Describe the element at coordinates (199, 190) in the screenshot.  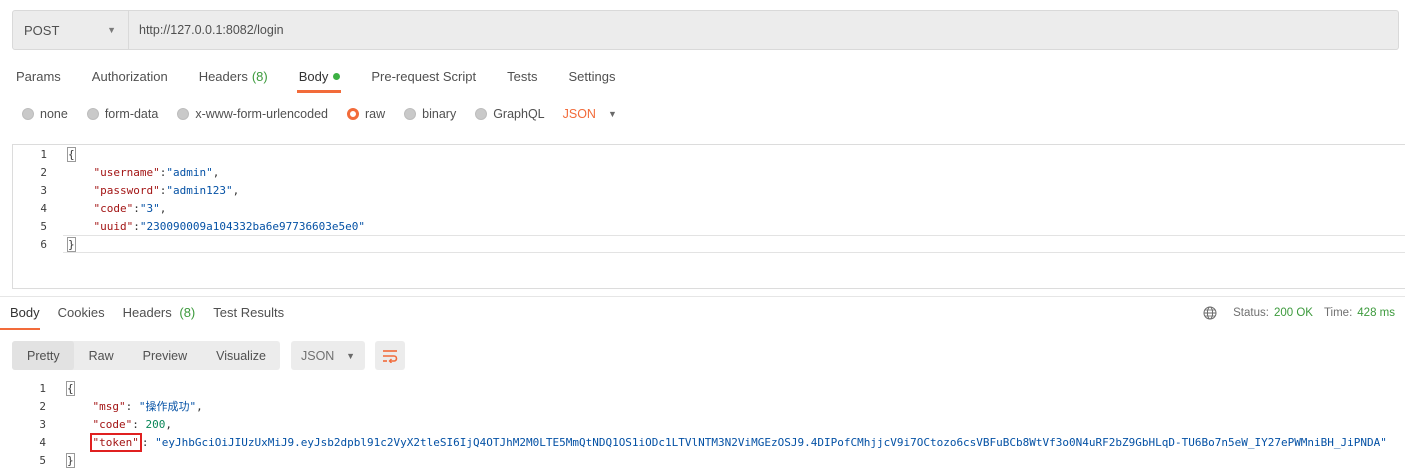
I see `json-value: "admin123"` at that location.